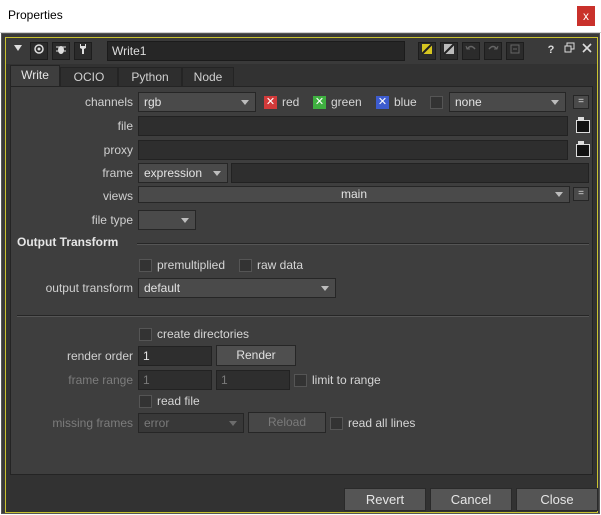 This screenshot has width=601, height=515. What do you see at coordinates (145, 334) in the screenshot?
I see `create-directories-checkbox` at bounding box center [145, 334].